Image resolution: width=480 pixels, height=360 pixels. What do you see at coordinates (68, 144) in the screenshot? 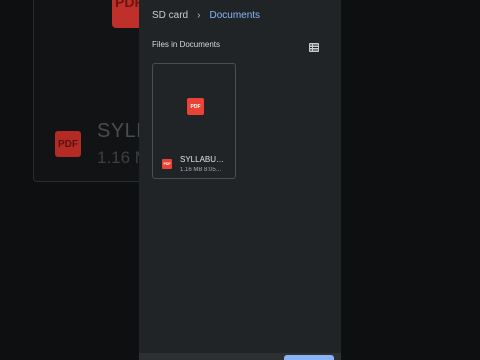
I see `background-pdf-small-icon: PDF` at bounding box center [68, 144].